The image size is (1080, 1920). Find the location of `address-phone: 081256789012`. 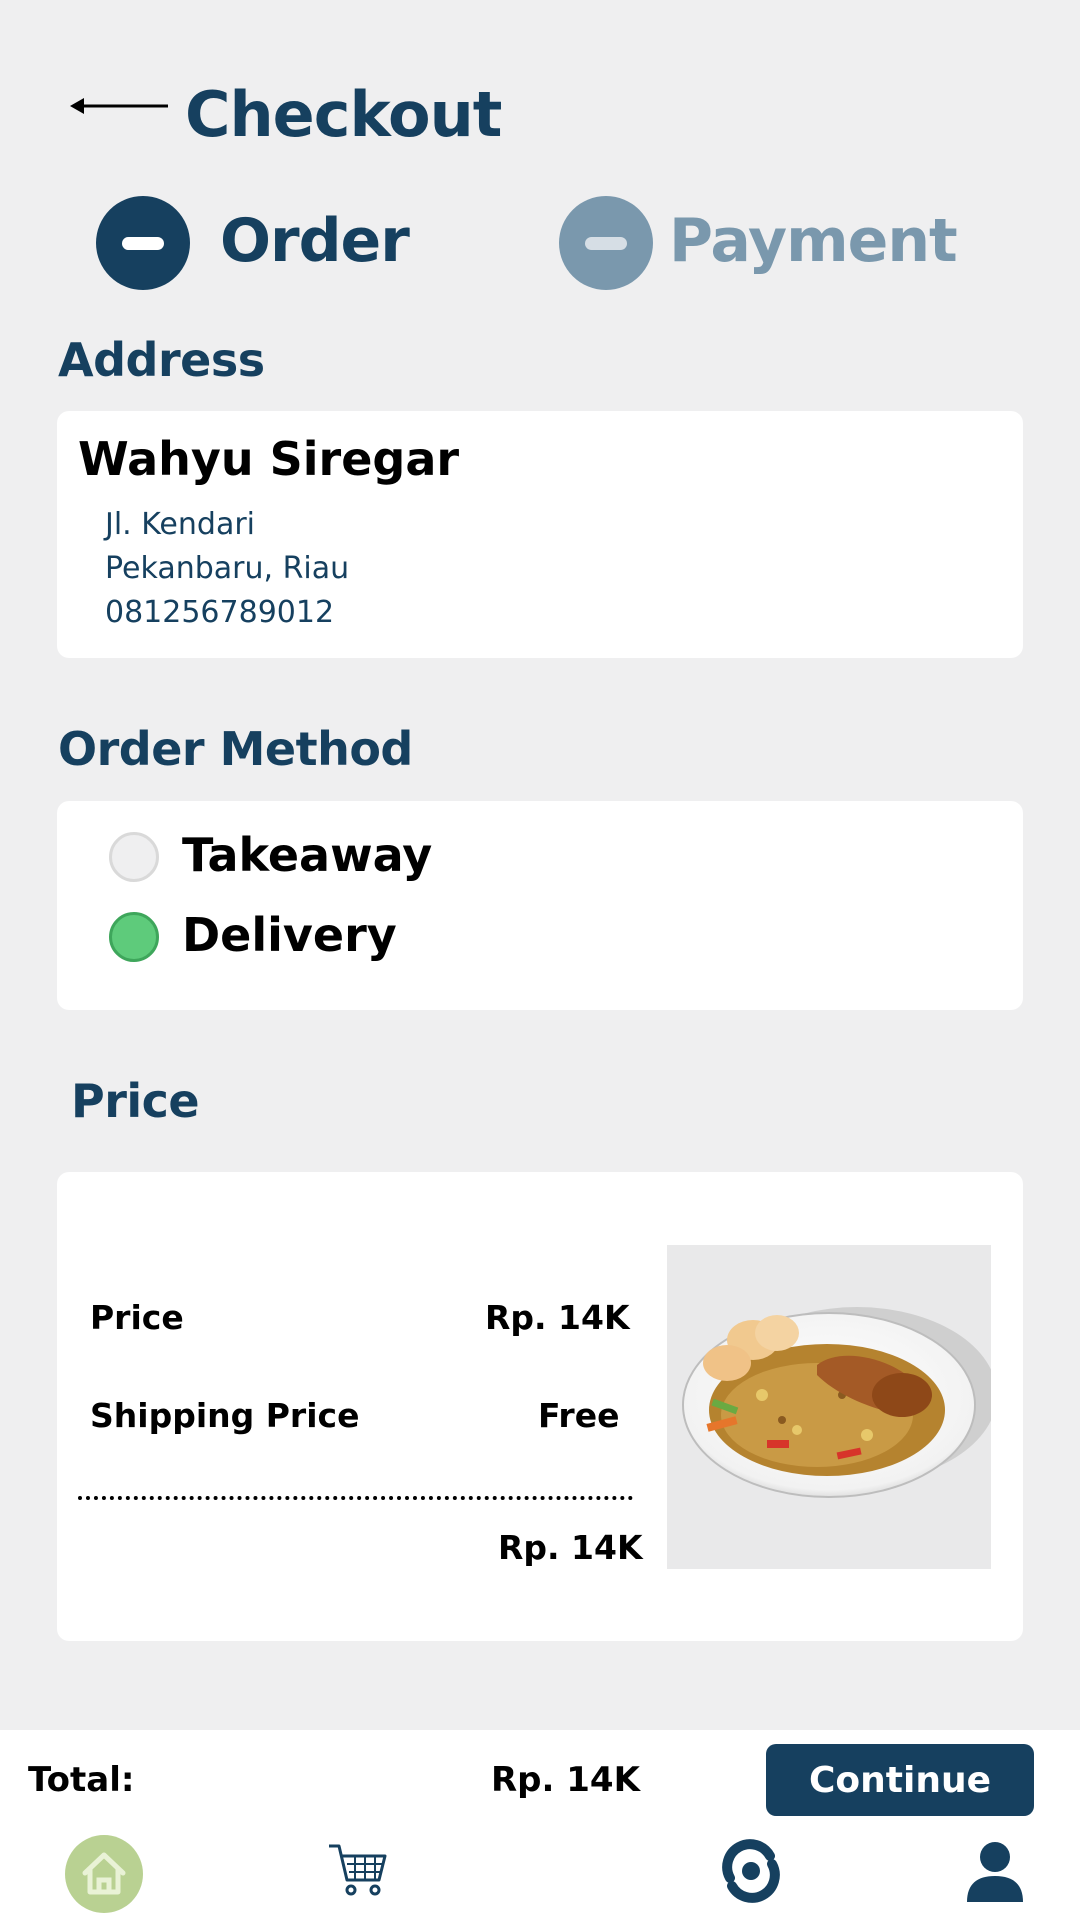

address-phone: 081256789012 is located at coordinates (220, 612).